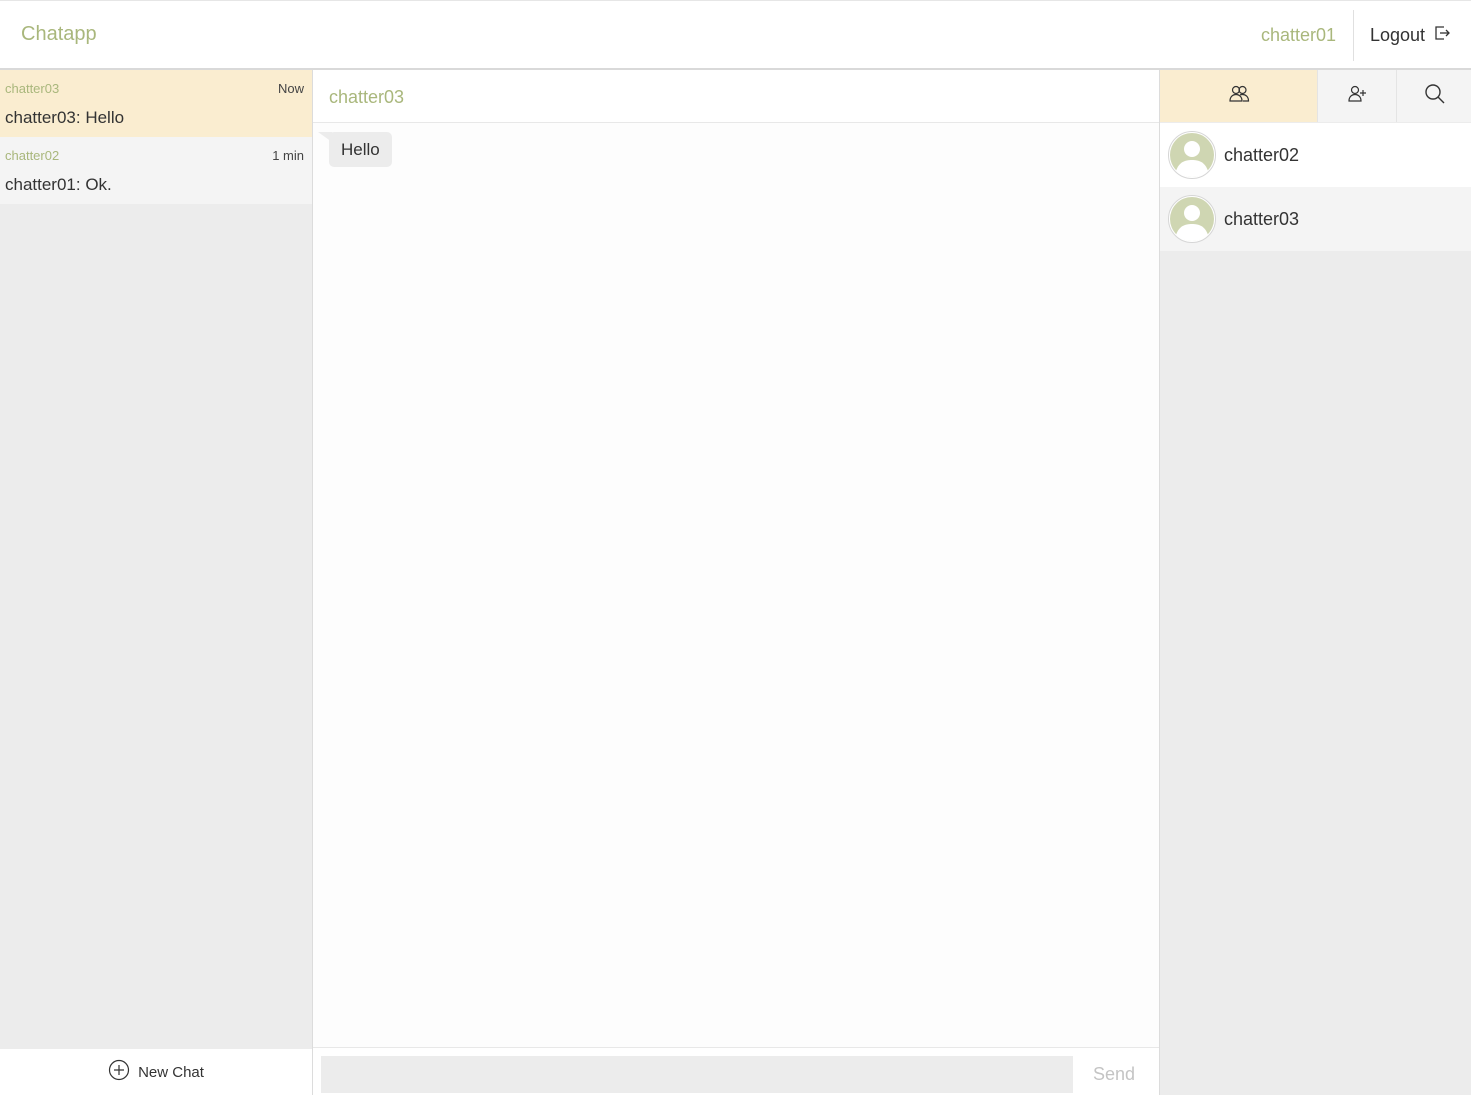 The width and height of the screenshot is (1471, 1095). Describe the element at coordinates (367, 97) in the screenshot. I see `chat-title: chatter03` at that location.